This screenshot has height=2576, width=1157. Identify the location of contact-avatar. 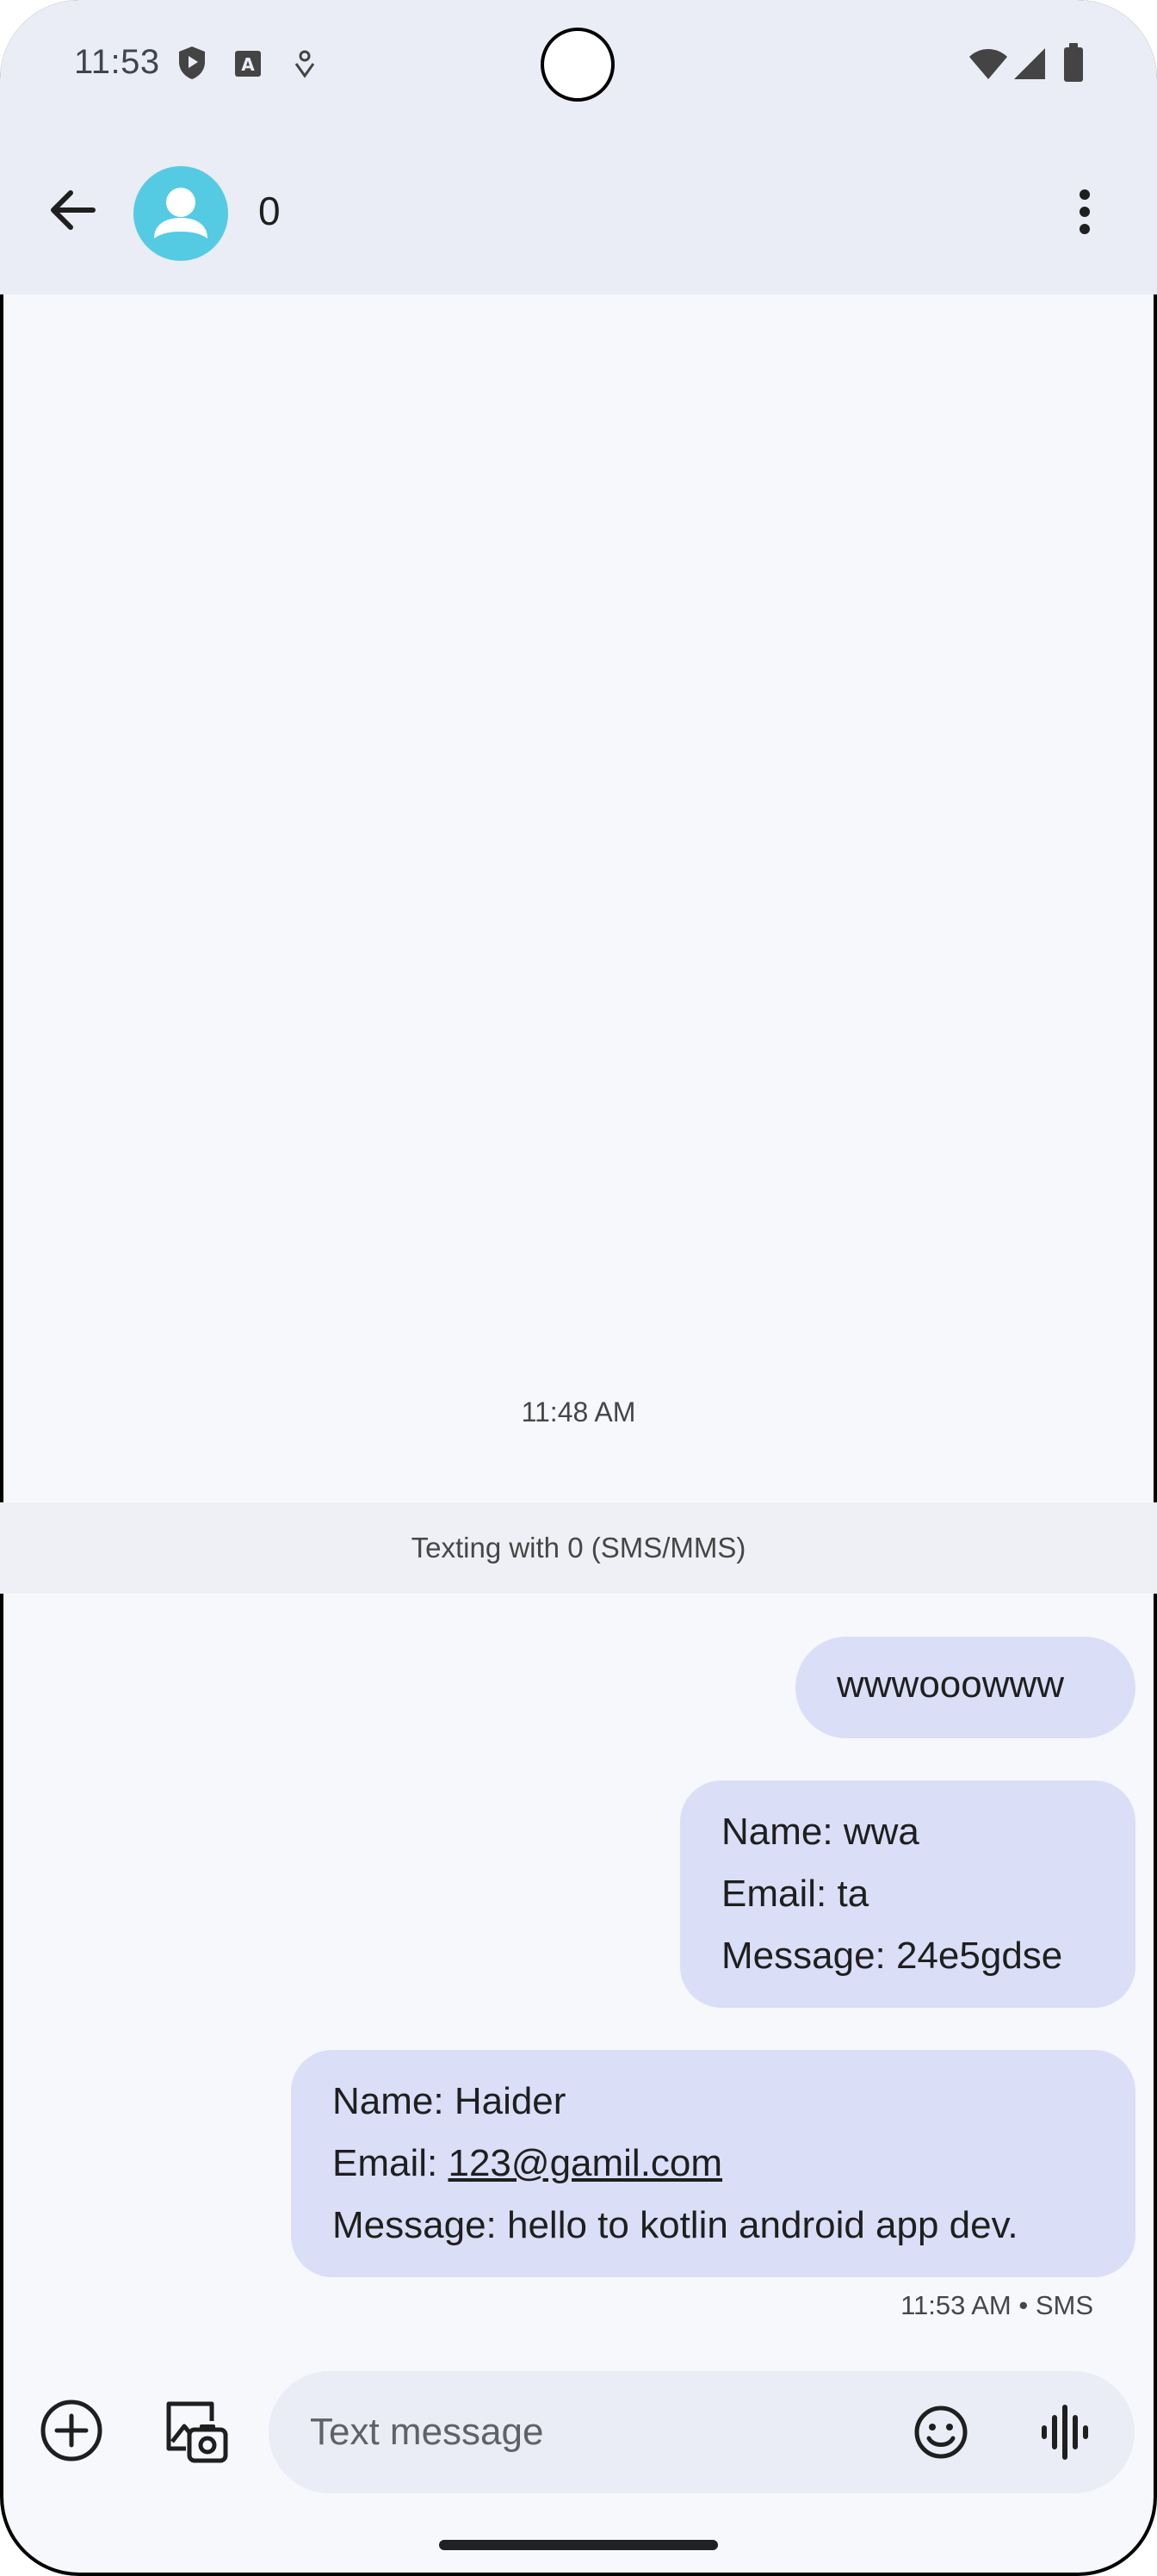
(181, 214).